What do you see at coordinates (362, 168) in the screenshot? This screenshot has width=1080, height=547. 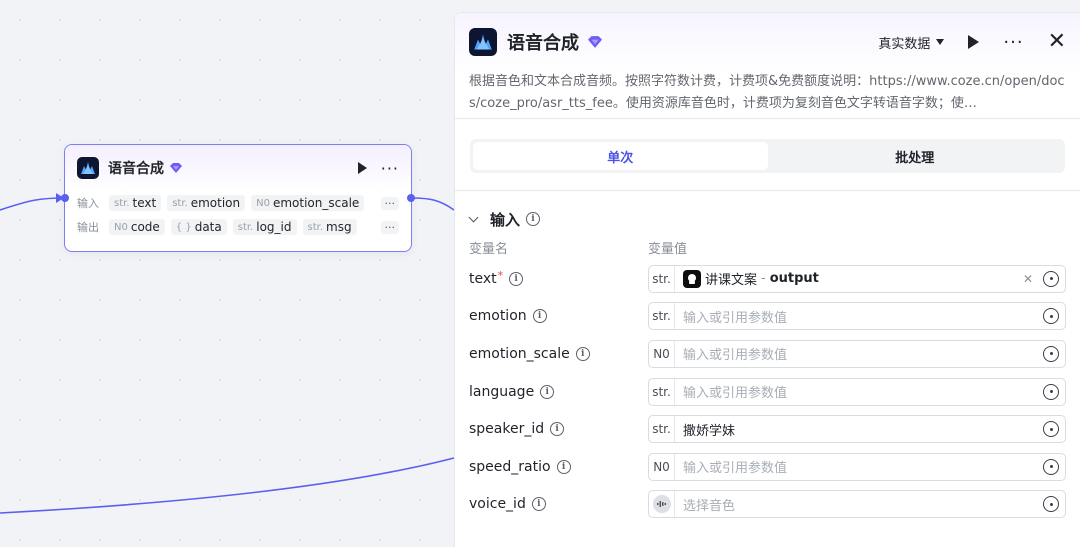 I see `node-run-icon` at bounding box center [362, 168].